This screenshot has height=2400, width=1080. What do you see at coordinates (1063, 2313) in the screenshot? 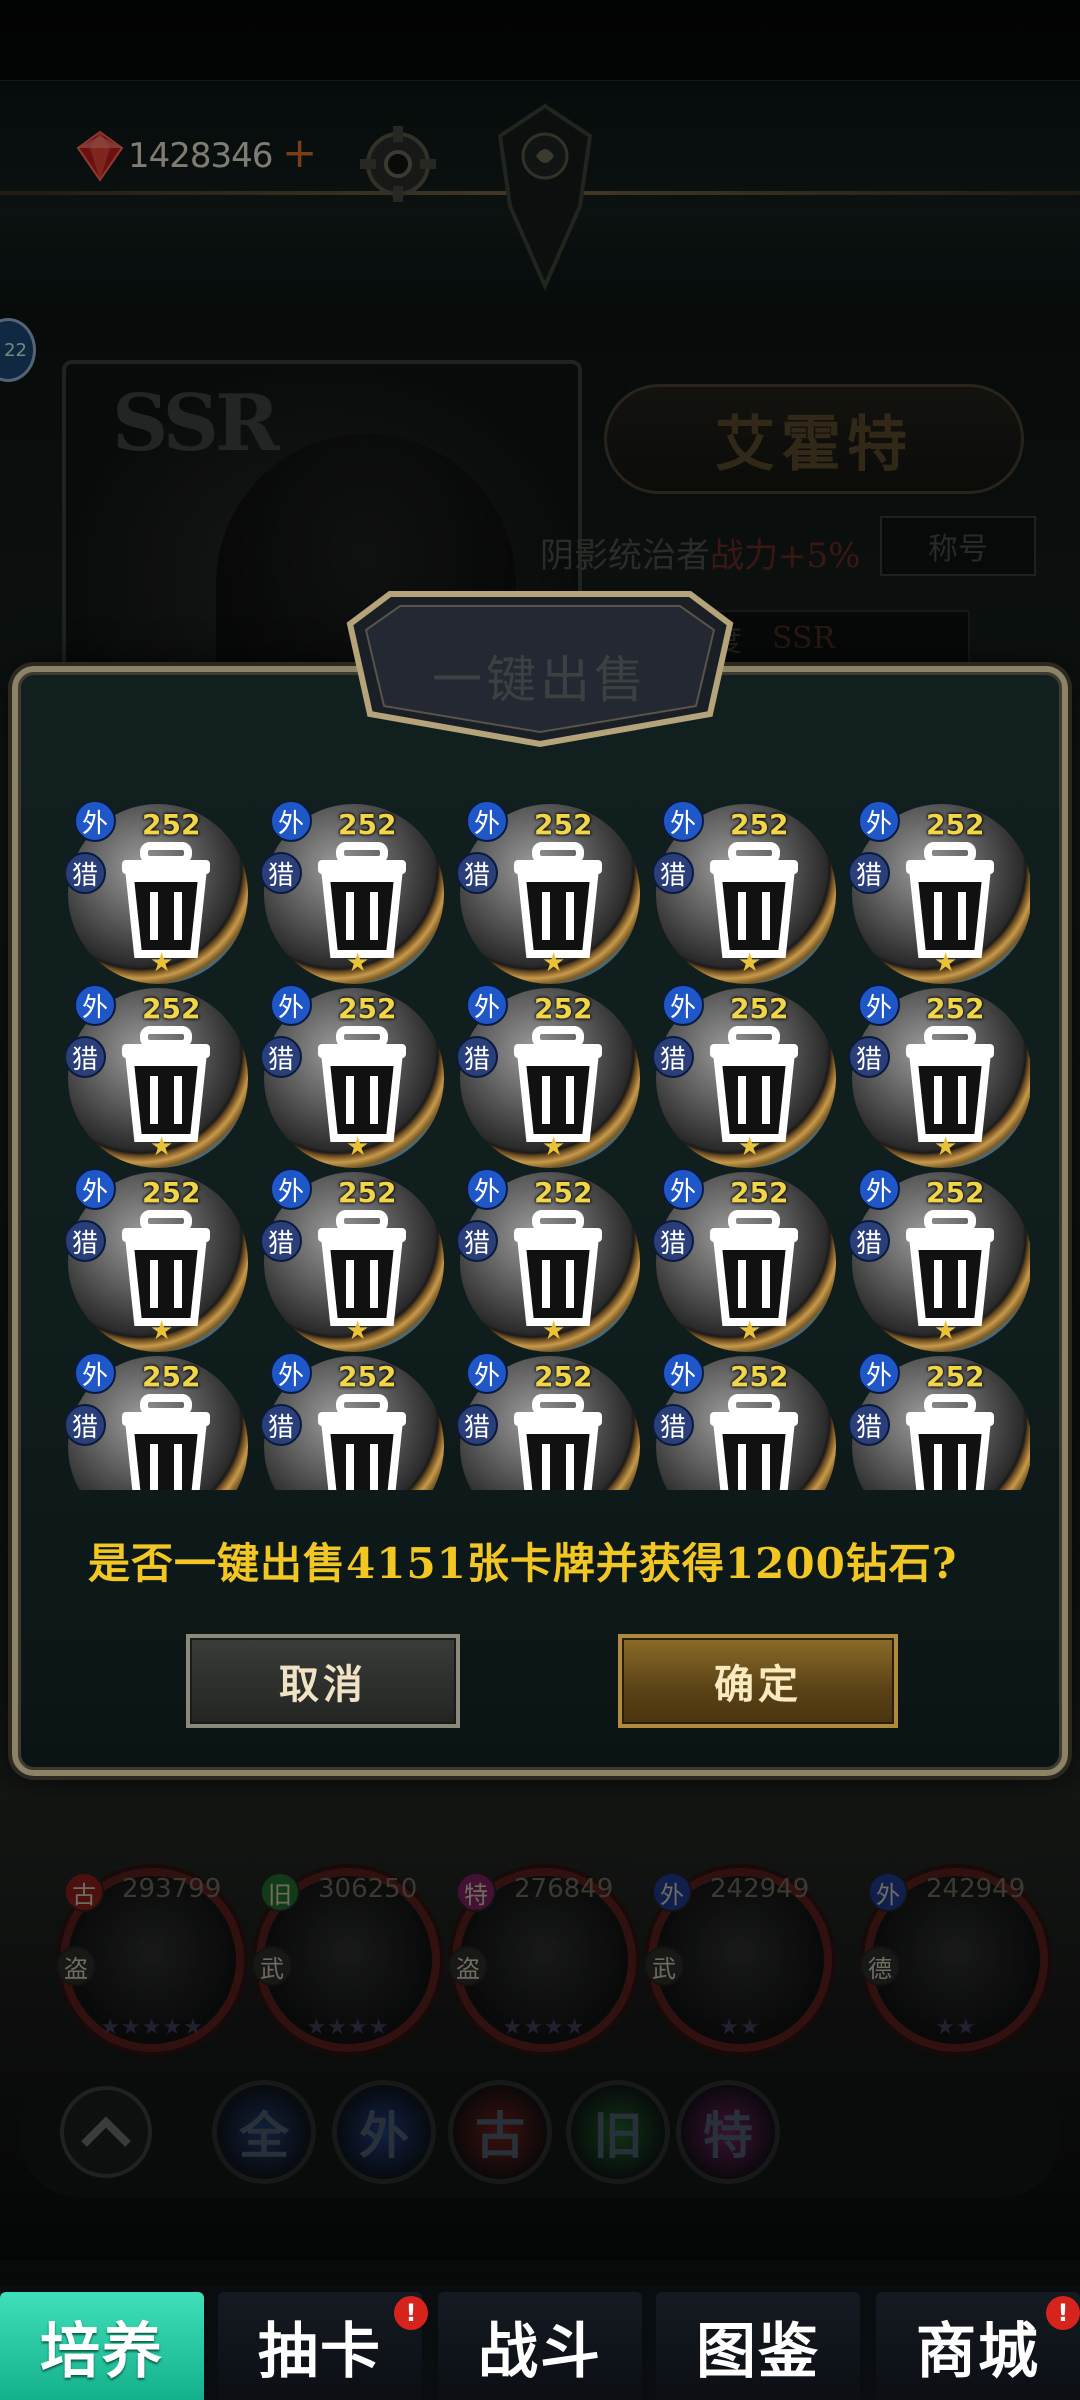
I see `notification-badge: !` at bounding box center [1063, 2313].